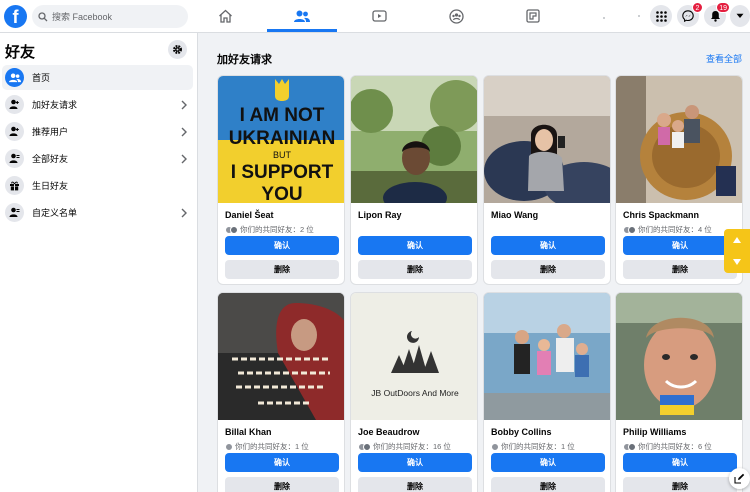 The image size is (750, 492). I want to click on notifications-button: 19, so click(717, 14).